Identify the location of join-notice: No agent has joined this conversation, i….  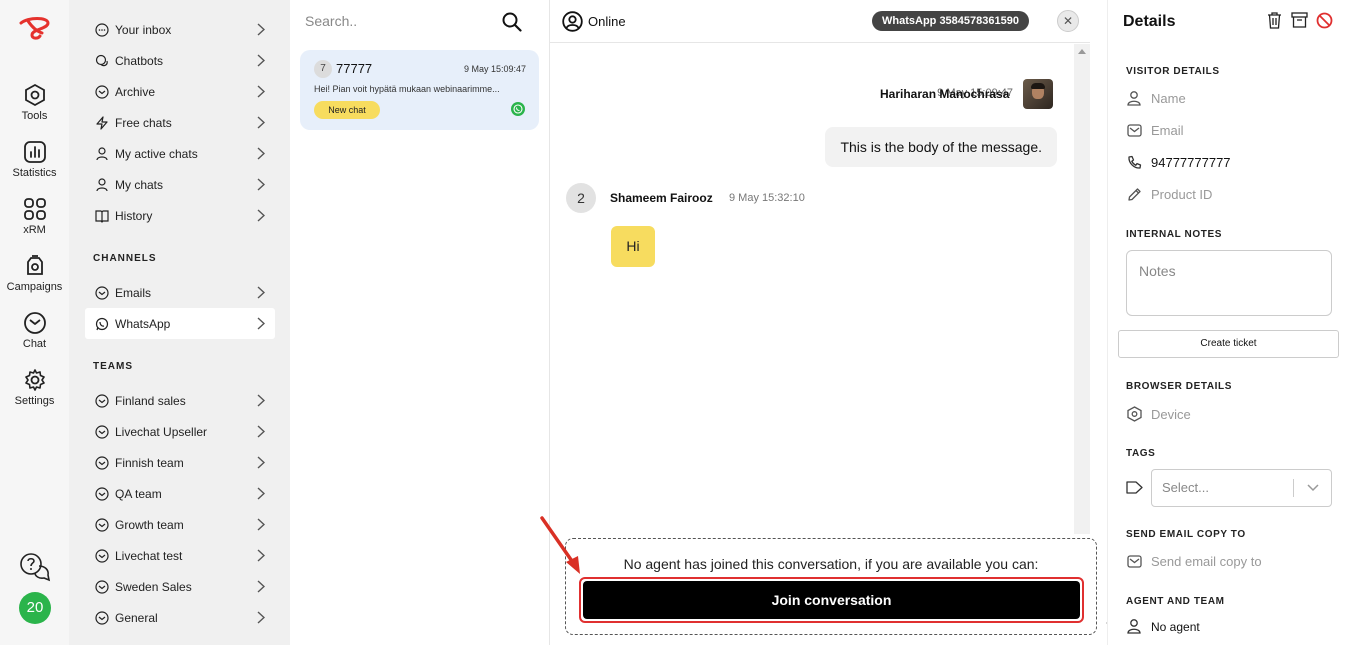
(831, 564).